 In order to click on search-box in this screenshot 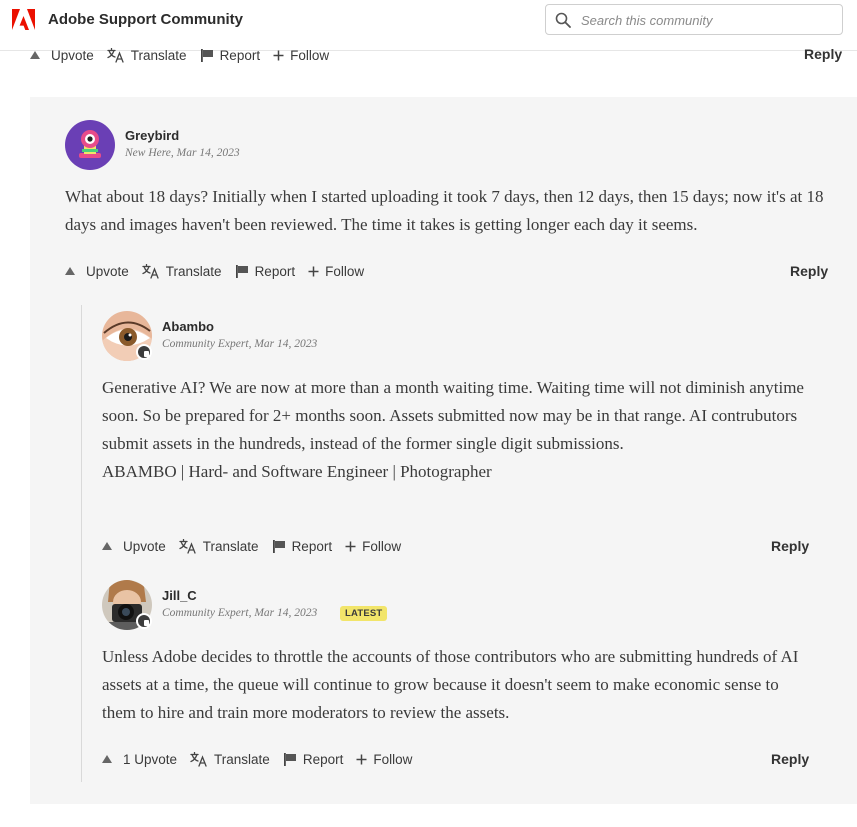, I will do `click(694, 19)`.